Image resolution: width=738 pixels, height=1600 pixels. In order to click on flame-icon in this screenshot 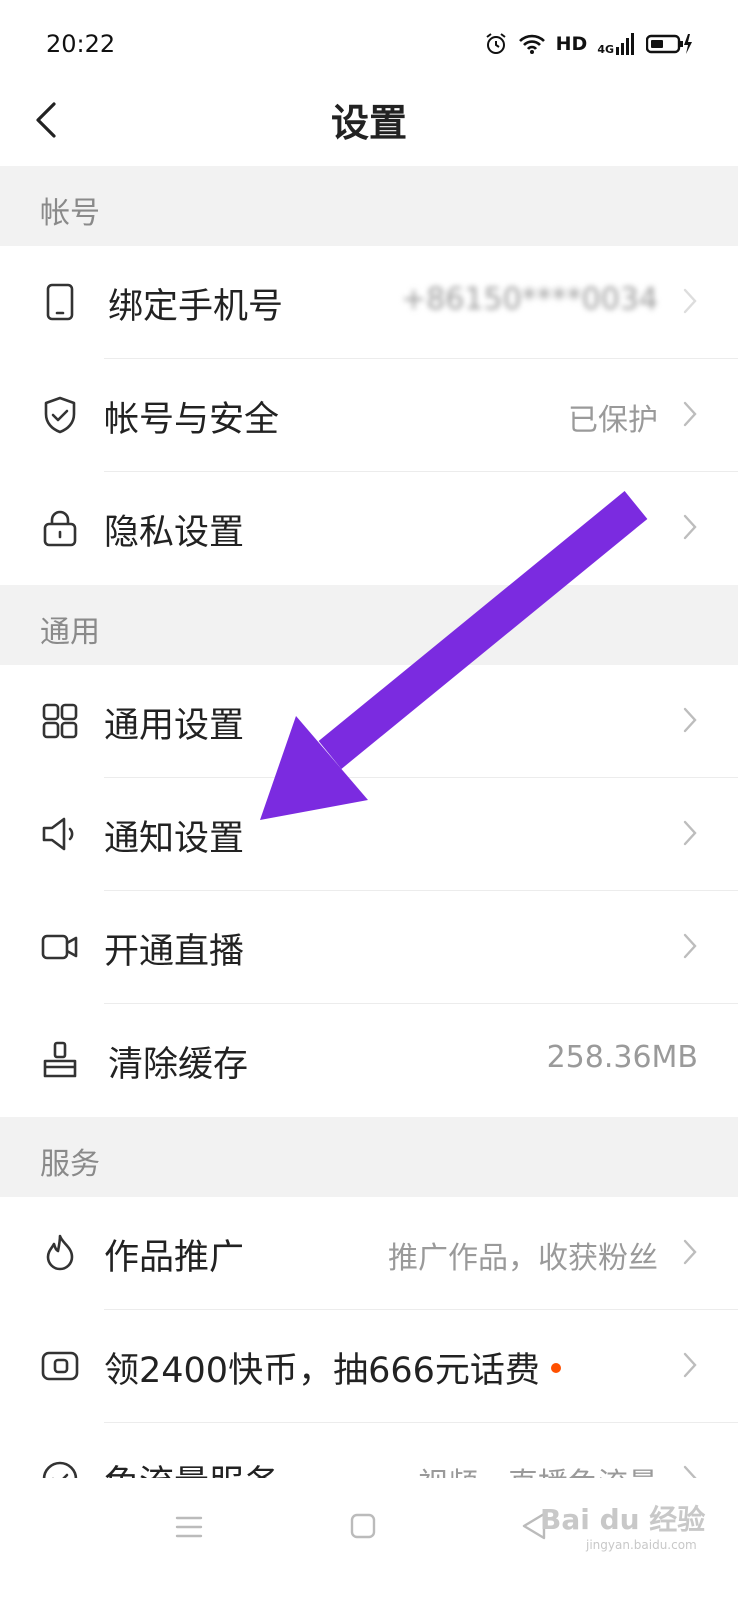, I will do `click(60, 1252)`.